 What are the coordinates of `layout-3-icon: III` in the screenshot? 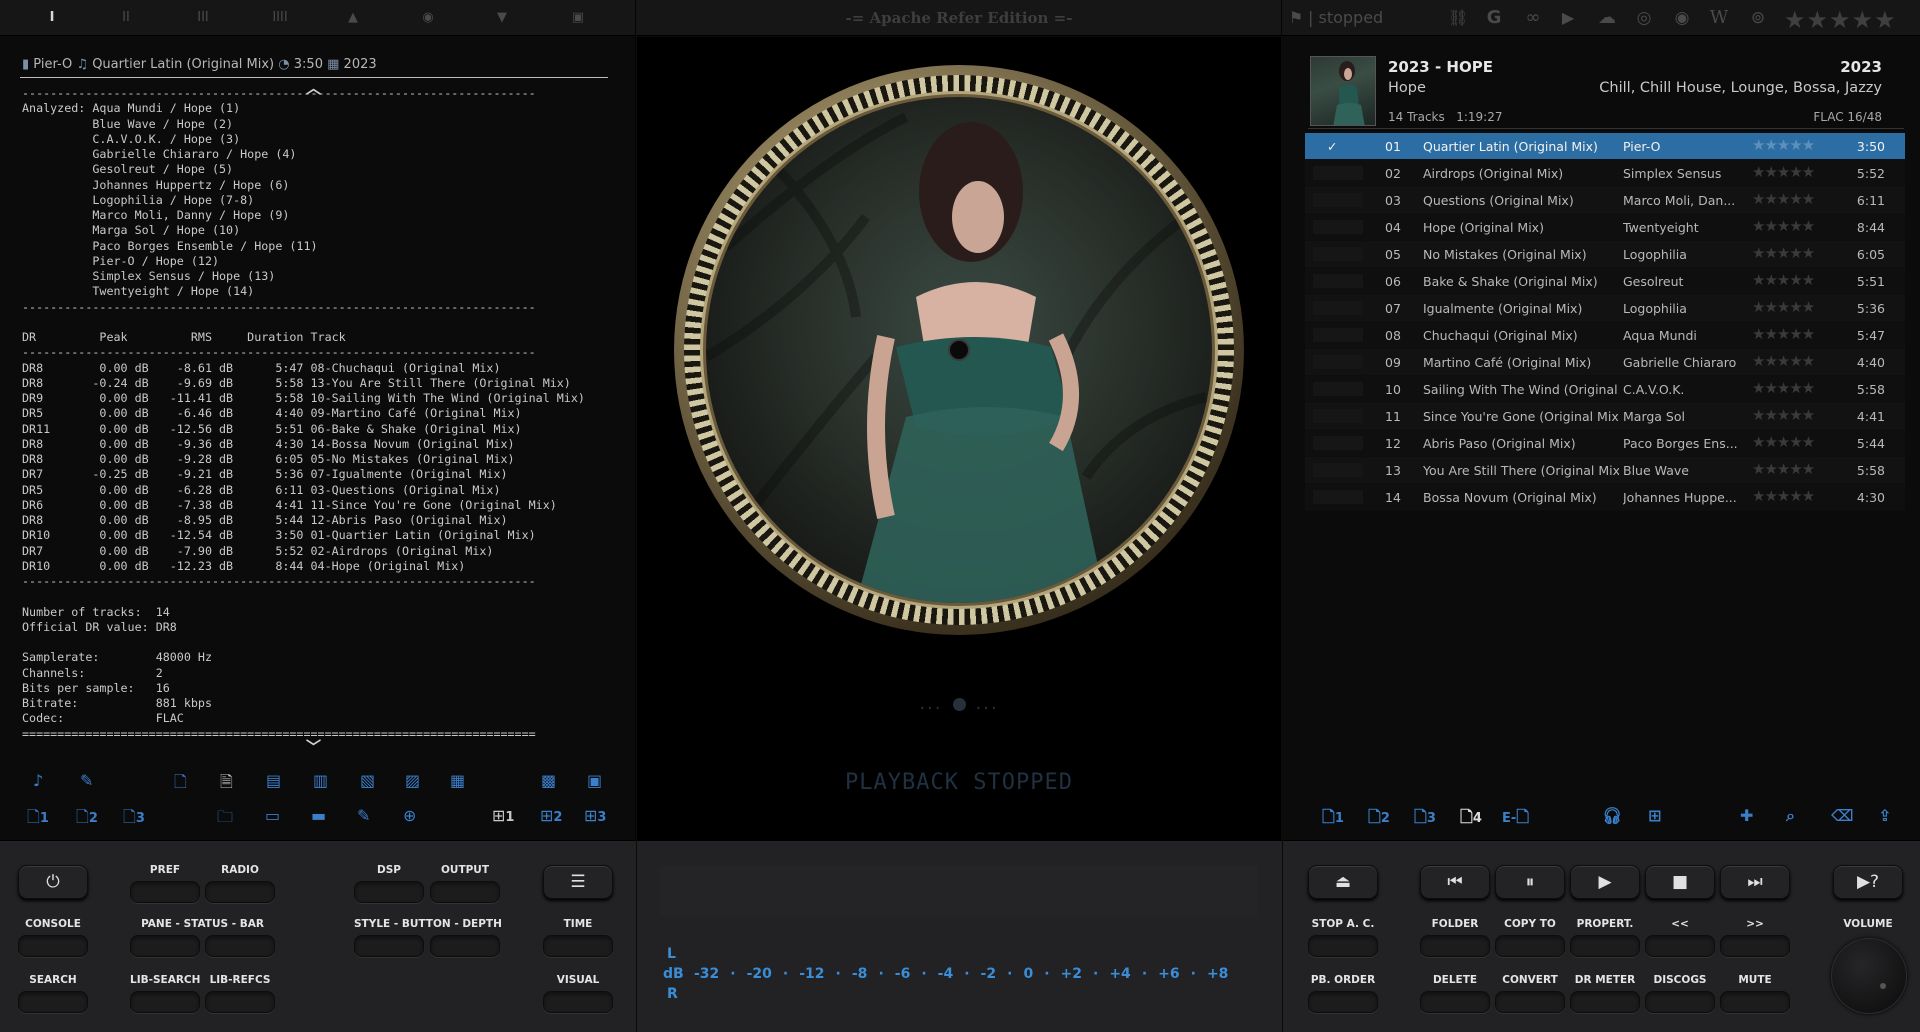 It's located at (203, 18).